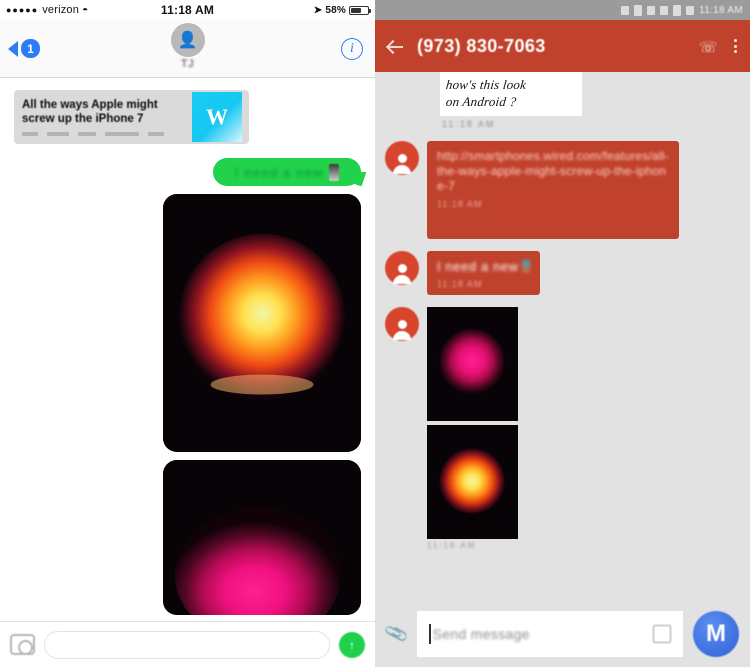  What do you see at coordinates (481, 45) in the screenshot?
I see `conversation-title: (973) 830-7063` at bounding box center [481, 45].